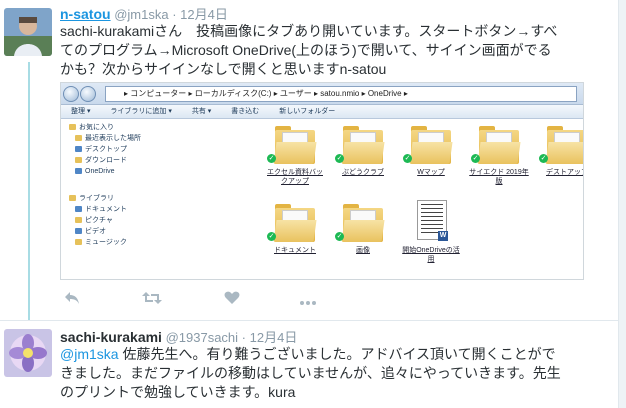 The image size is (626, 408). Describe the element at coordinates (431, 255) in the screenshot. I see `file-label: 開始OneDriveの活用` at that location.